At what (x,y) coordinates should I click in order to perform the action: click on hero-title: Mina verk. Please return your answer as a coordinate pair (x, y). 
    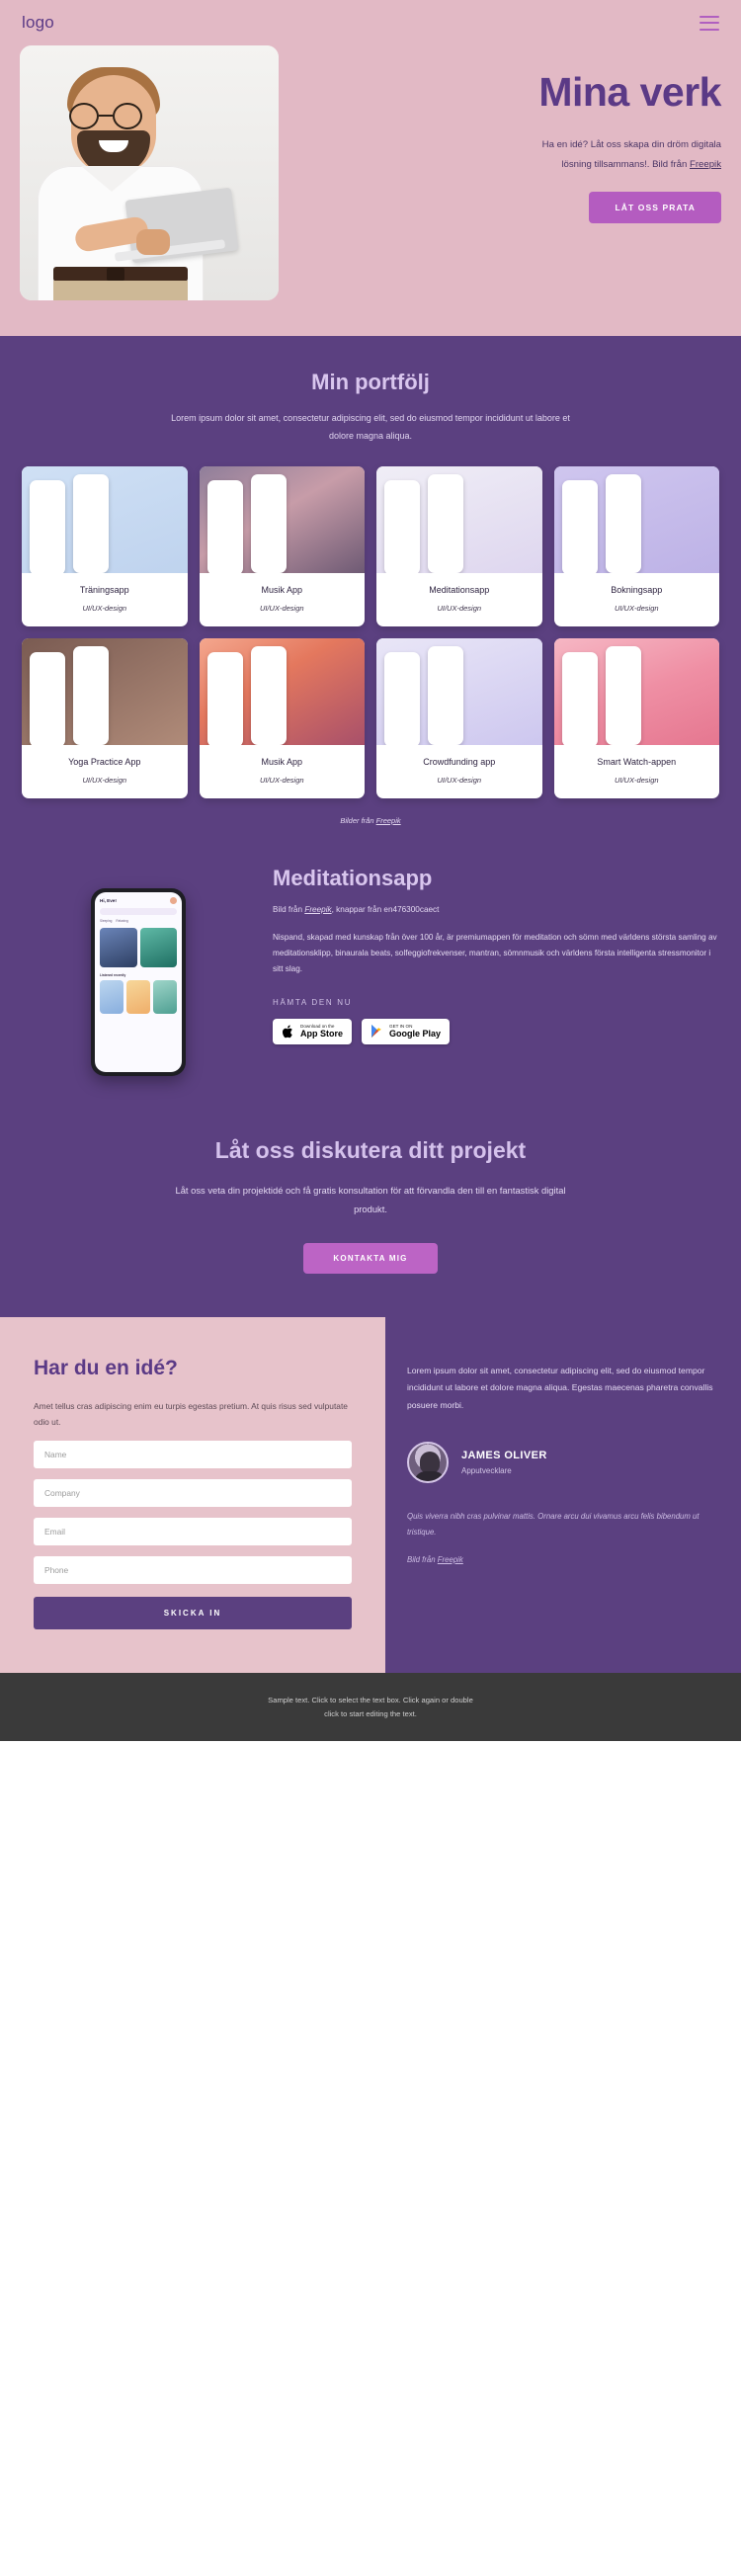
    Looking at the image, I should click on (629, 92).